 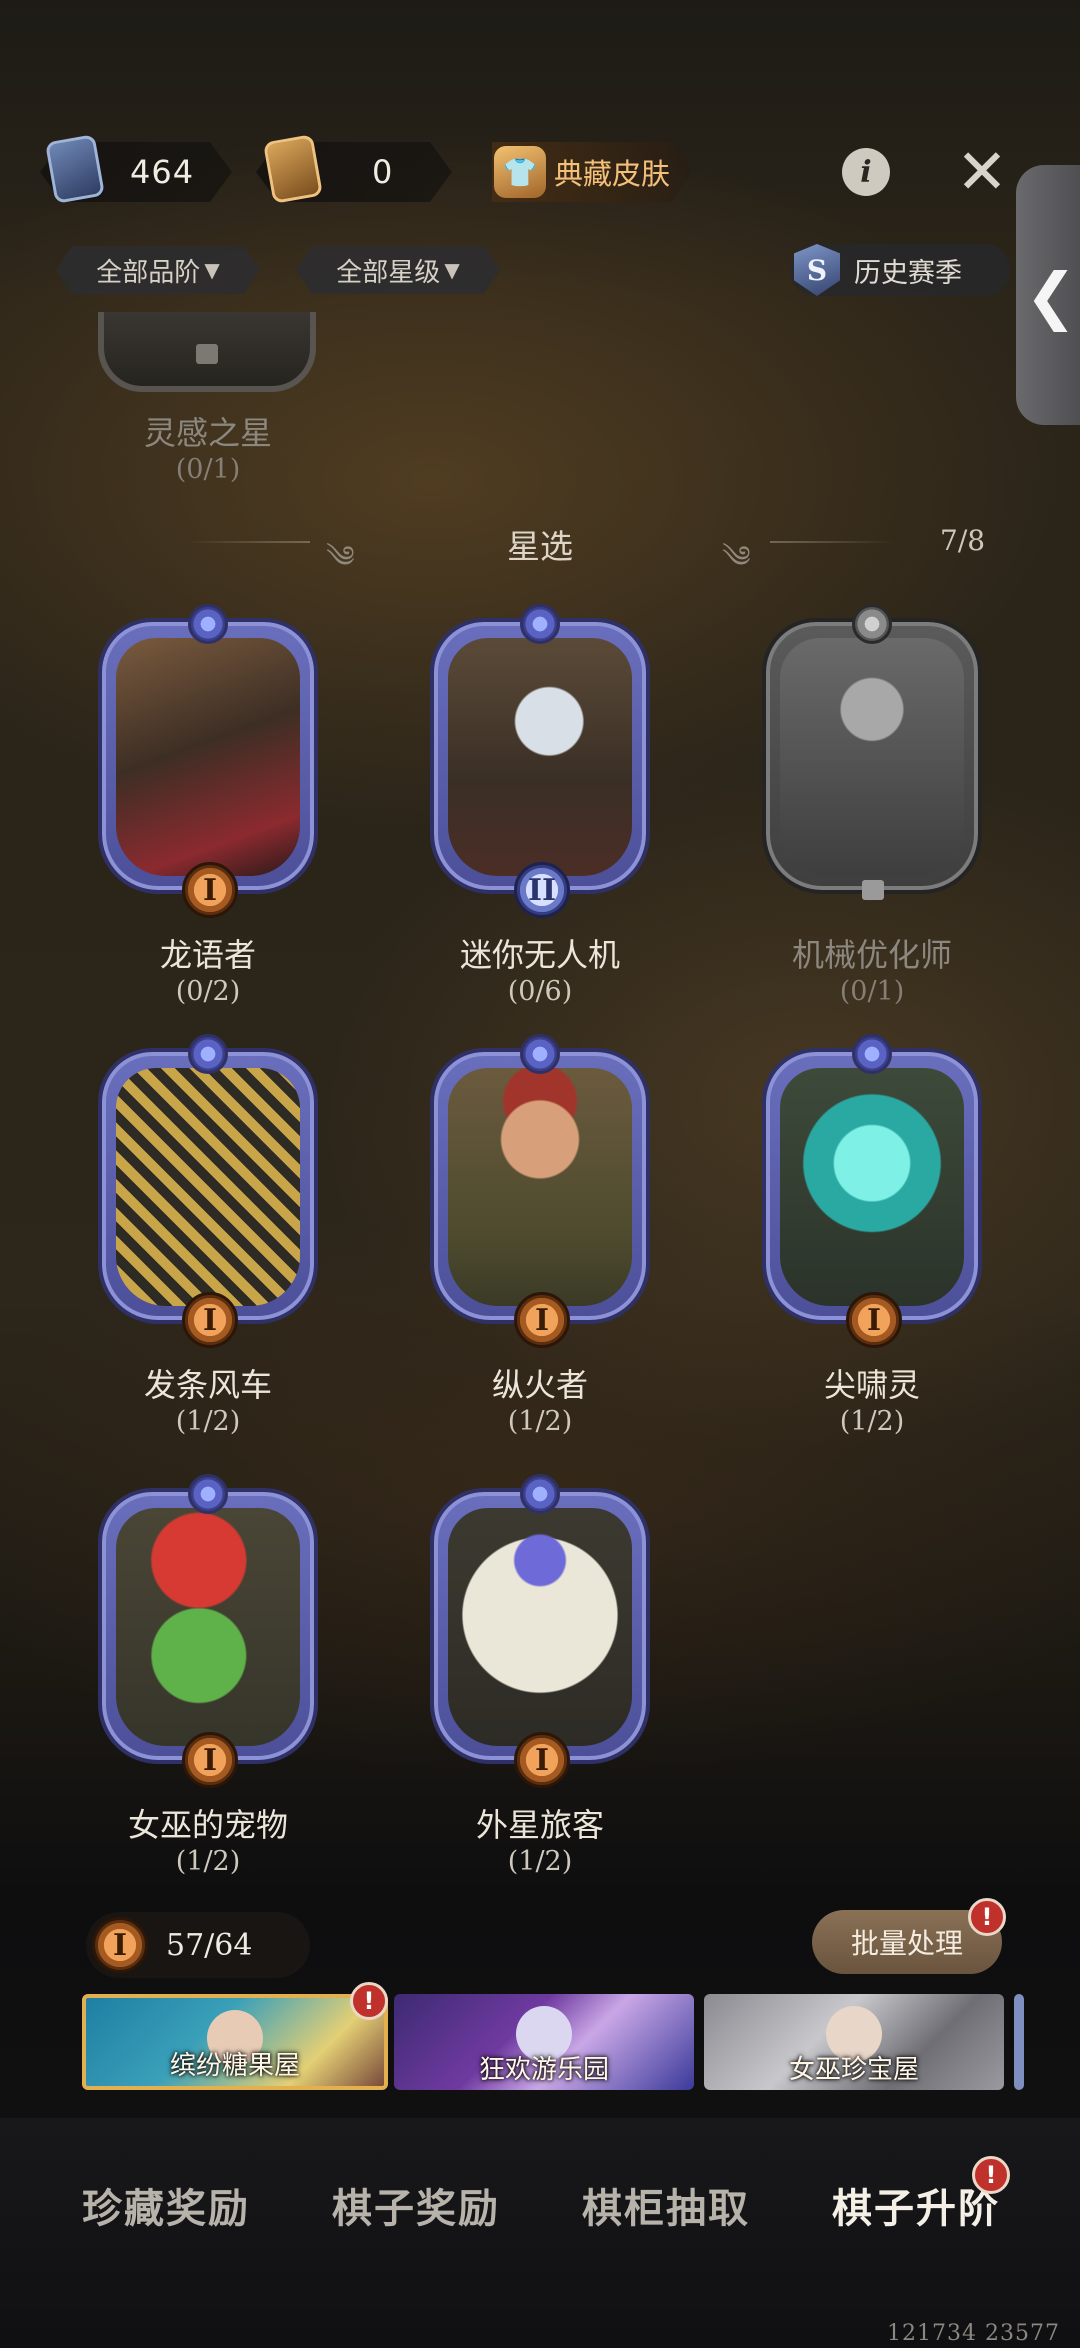 I want to click on history-season-button: S 历史赛季, so click(x=900, y=270).